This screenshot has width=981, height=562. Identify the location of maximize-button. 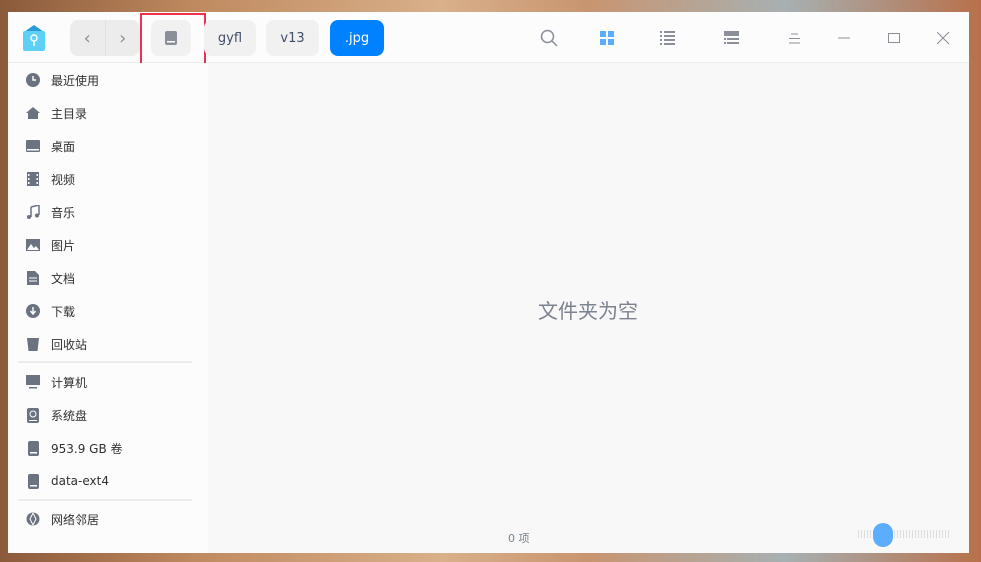
(894, 38).